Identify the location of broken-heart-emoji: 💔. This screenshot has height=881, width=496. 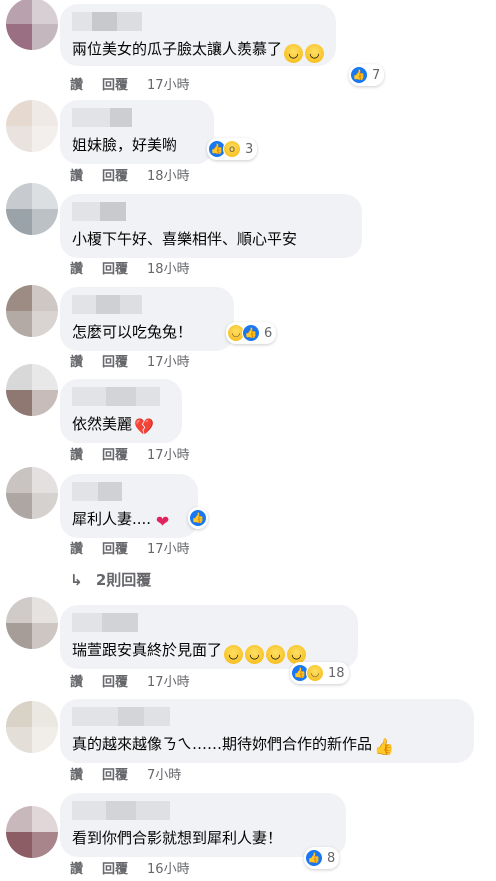
(144, 426).